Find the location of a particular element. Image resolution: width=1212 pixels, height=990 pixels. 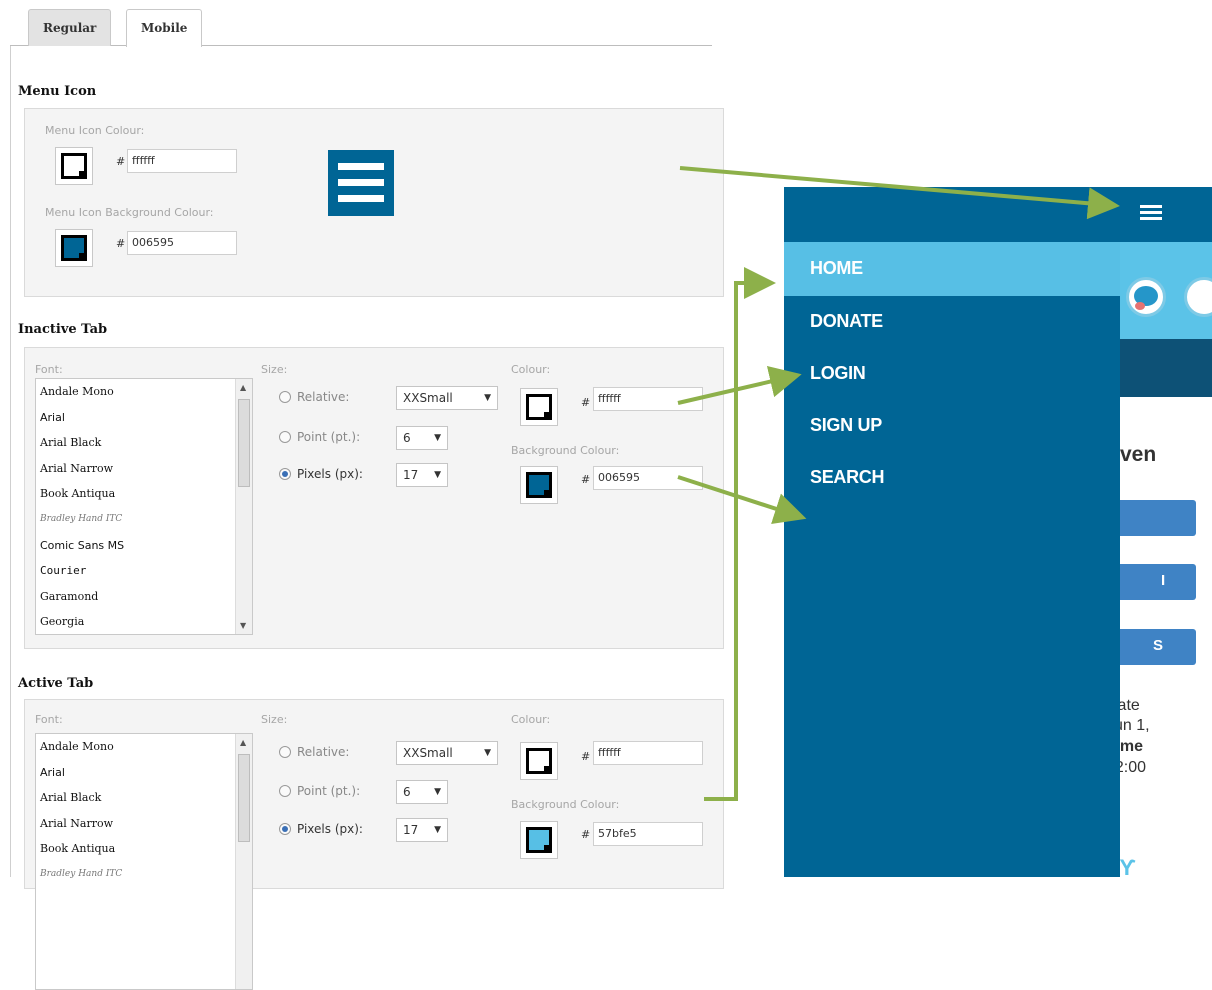

inactive-relative-label: Relative: is located at coordinates (323, 397).